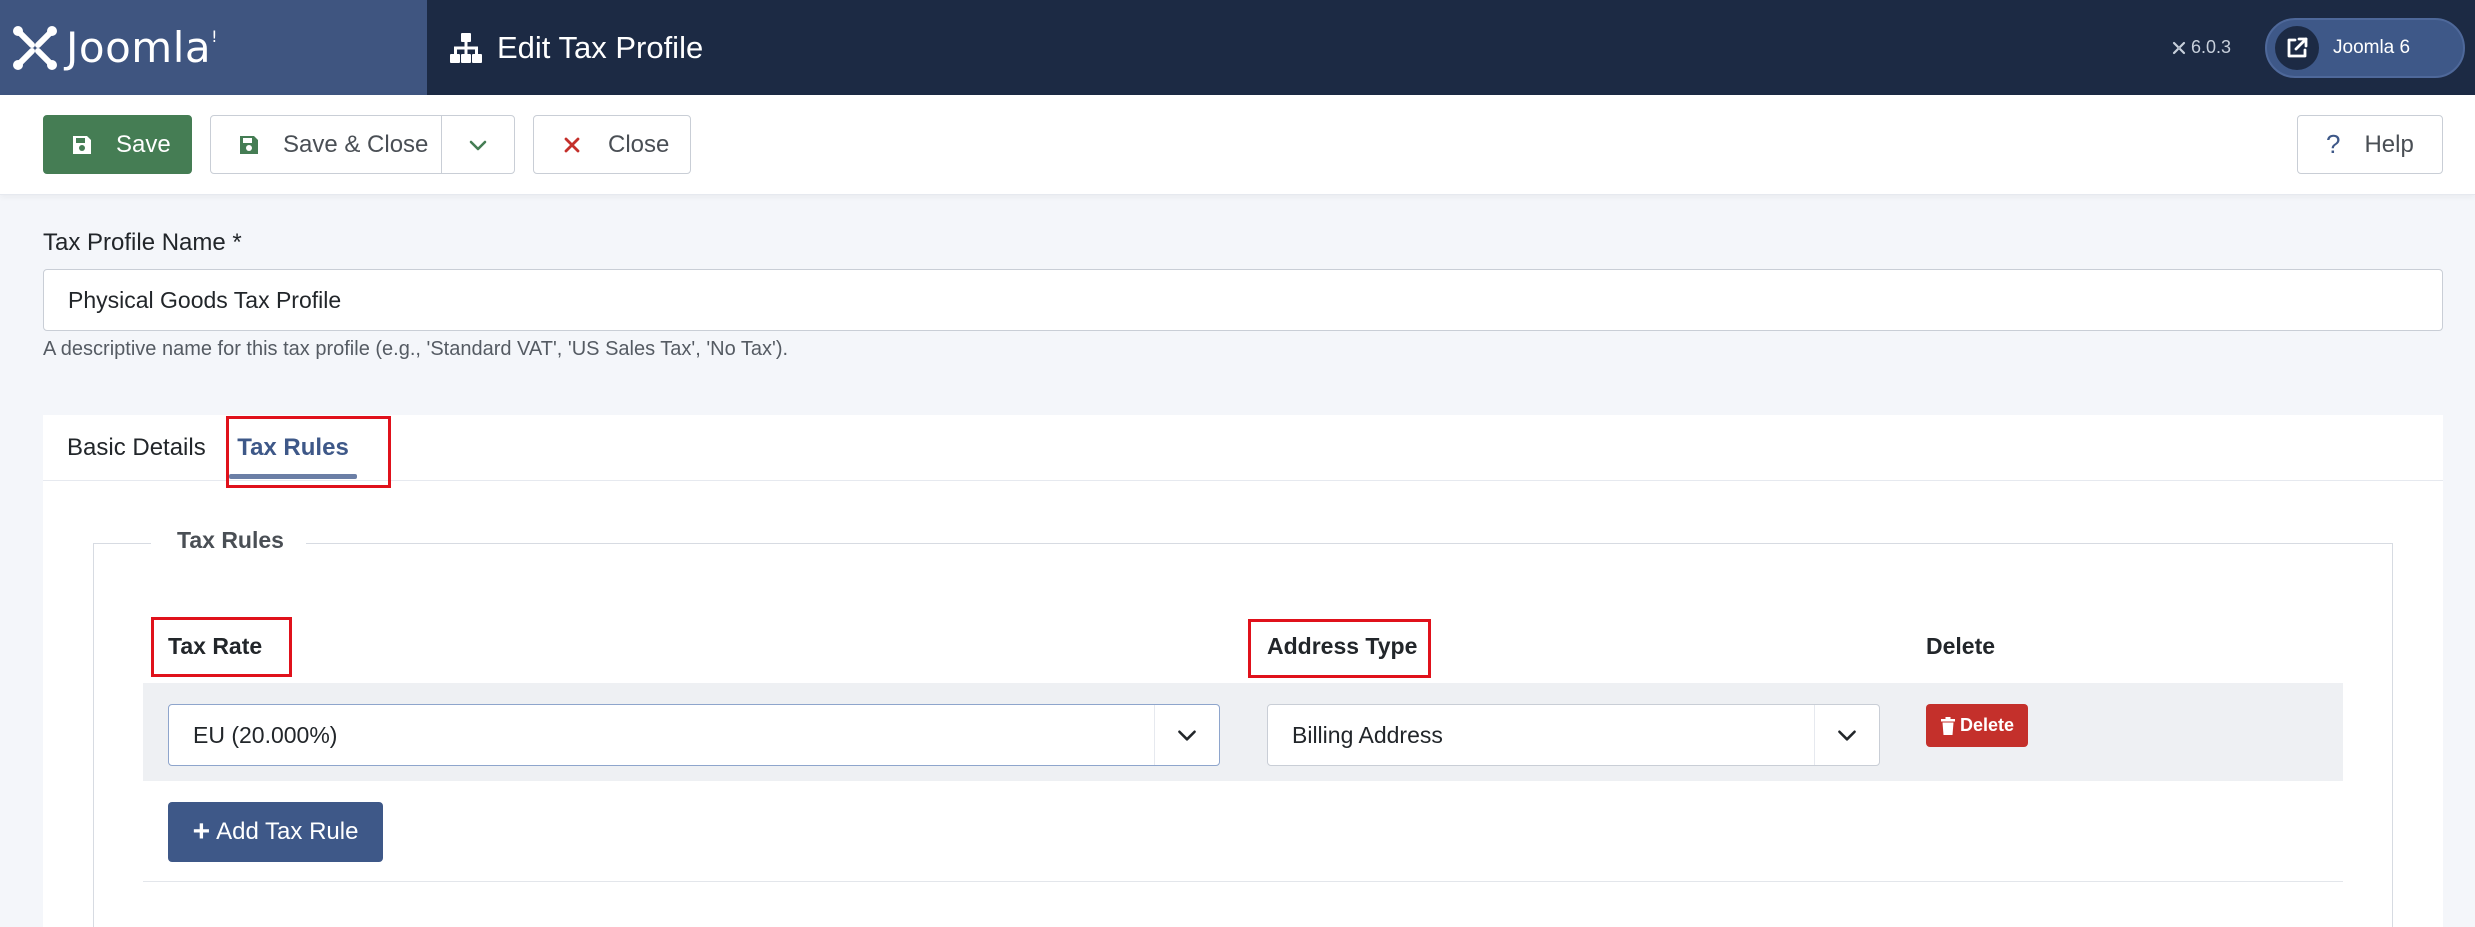 Image resolution: width=2475 pixels, height=927 pixels. I want to click on page-title: Edit Tax Profile, so click(600, 47).